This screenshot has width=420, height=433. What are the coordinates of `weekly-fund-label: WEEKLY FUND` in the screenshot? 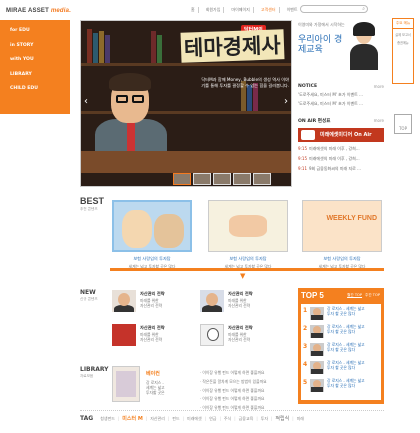 It's located at (351, 218).